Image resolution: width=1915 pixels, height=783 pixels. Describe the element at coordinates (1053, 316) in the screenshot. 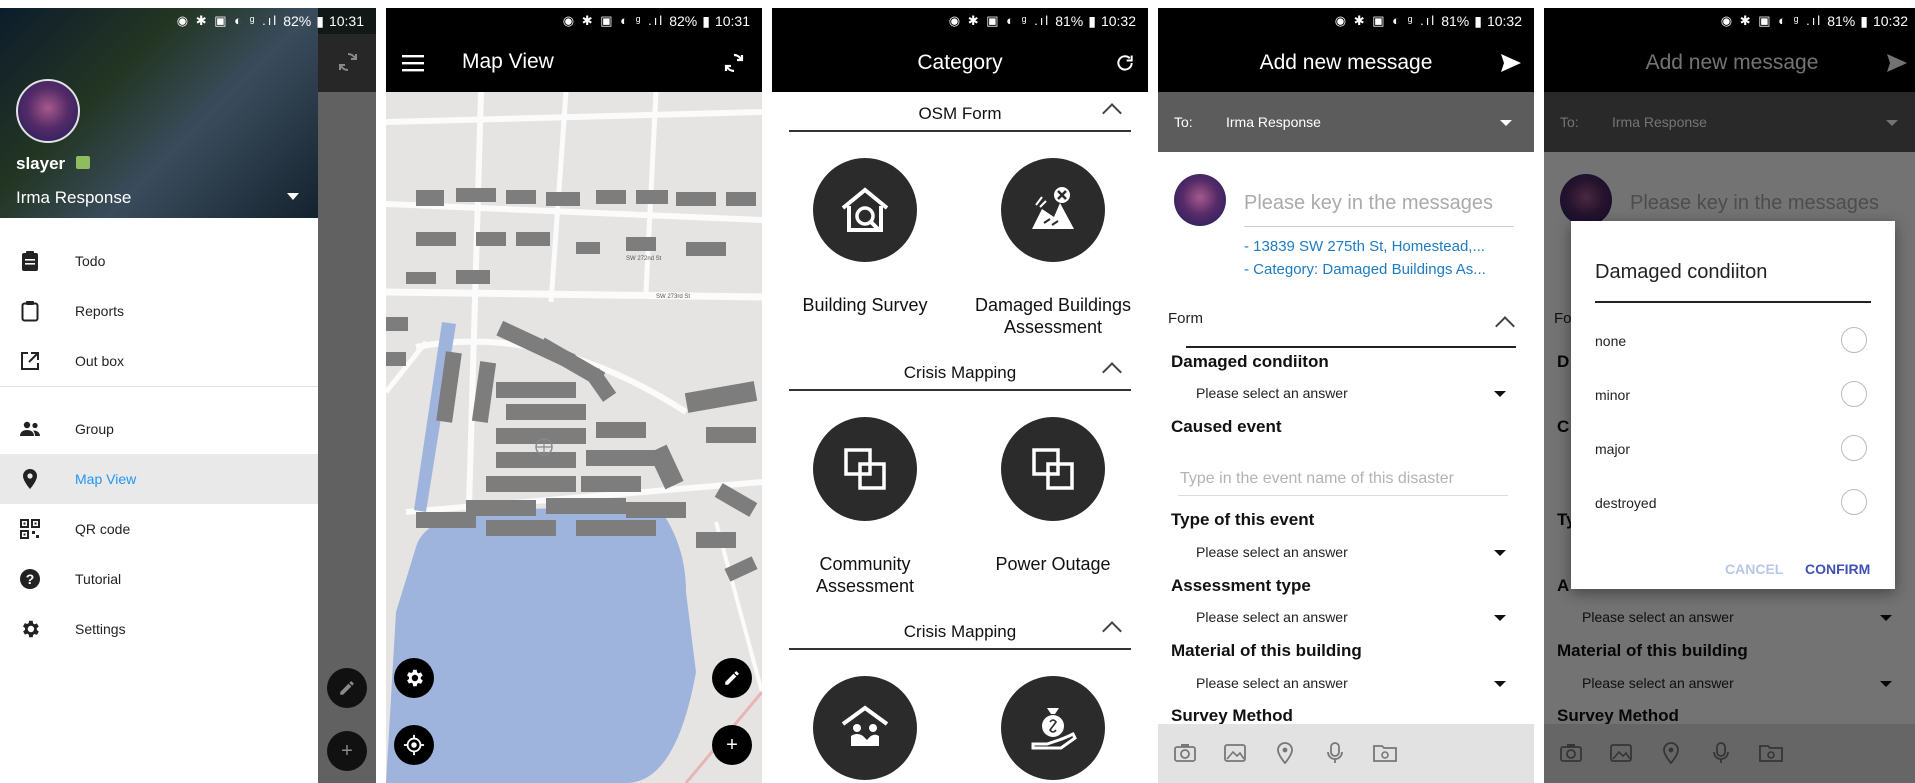

I see `category-label: Damaged Buildings Assessment` at that location.